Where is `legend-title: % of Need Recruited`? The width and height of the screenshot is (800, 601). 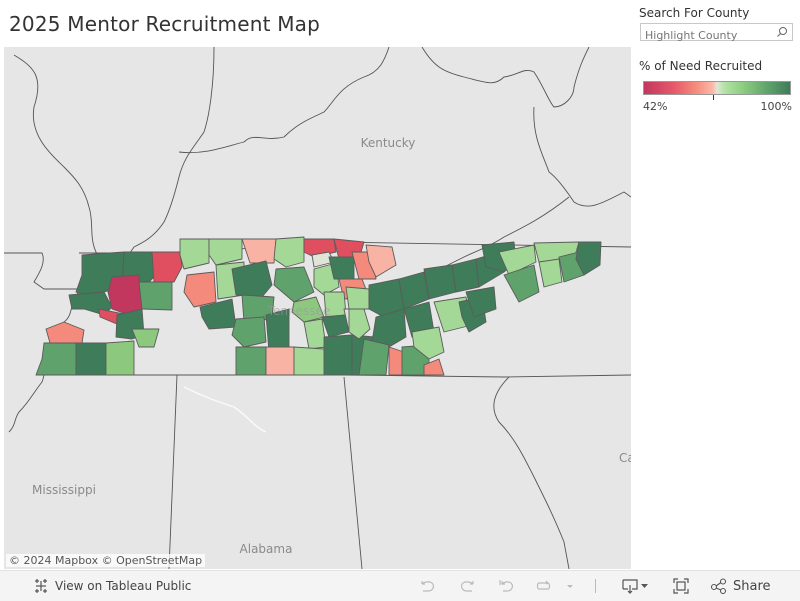
legend-title: % of Need Recruited is located at coordinates (701, 66).